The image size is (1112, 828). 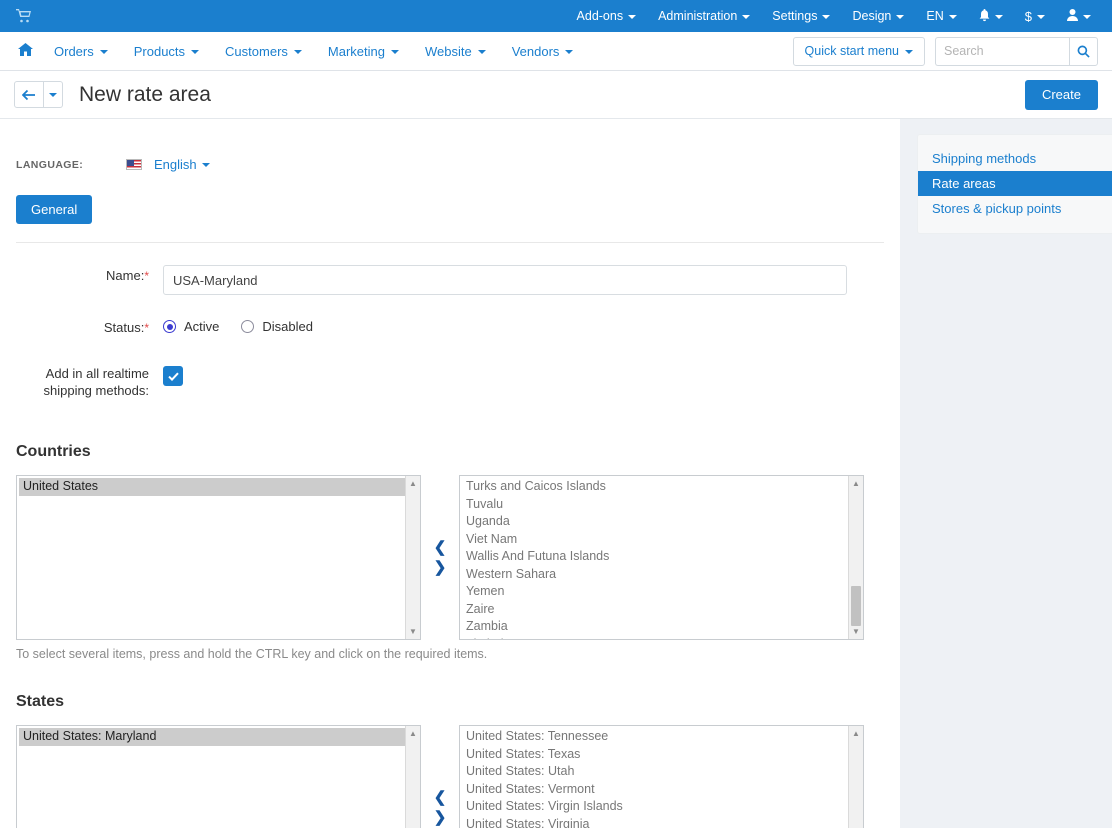 I want to click on search-input, so click(x=1002, y=51).